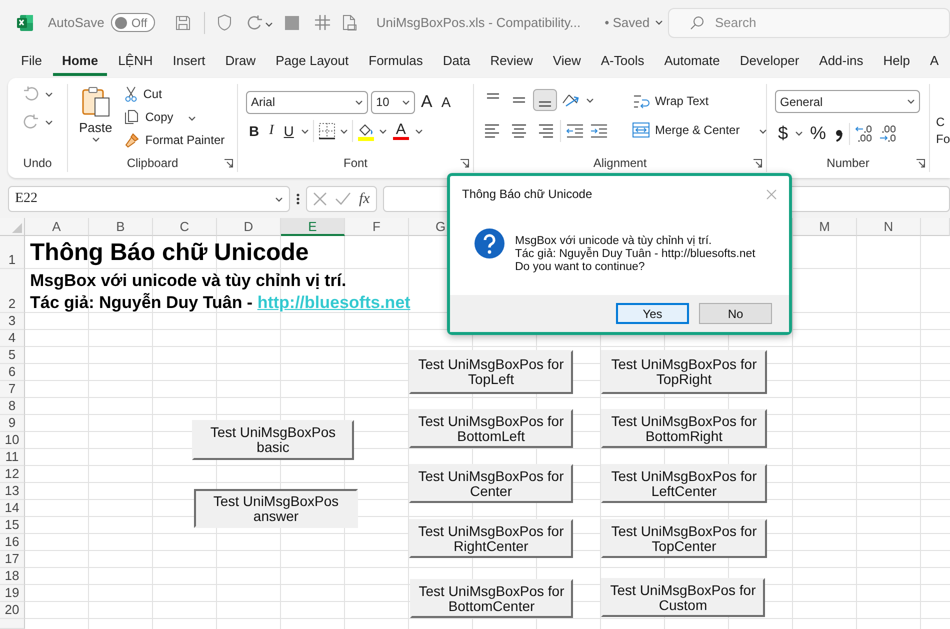  Describe the element at coordinates (683, 597) in the screenshot. I see `macro-button: Test UniMsgBoxPos for Custom` at that location.